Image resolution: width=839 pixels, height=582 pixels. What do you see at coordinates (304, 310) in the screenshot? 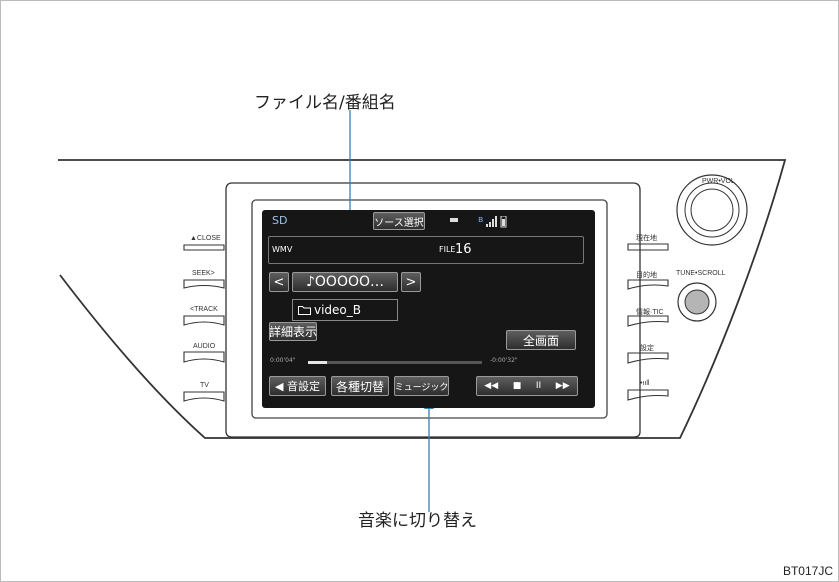
I see `folder-icon` at bounding box center [304, 310].